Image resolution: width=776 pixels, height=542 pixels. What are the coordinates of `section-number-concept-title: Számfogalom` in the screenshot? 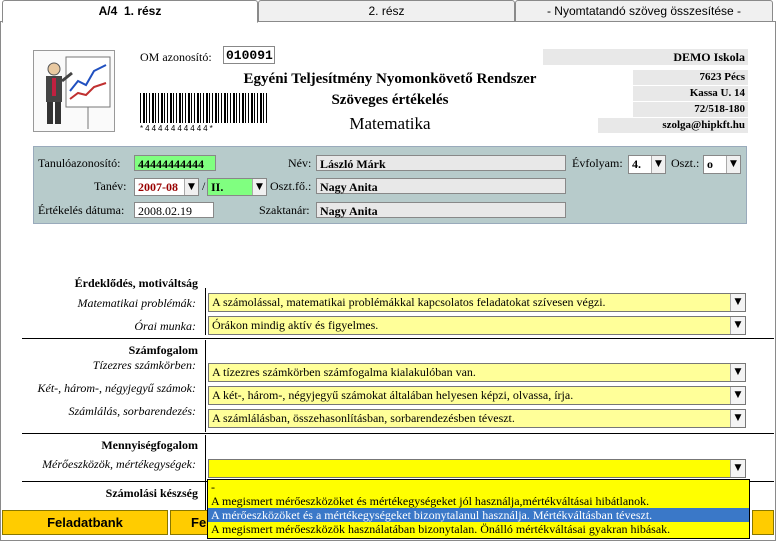 It's located at (163, 350).